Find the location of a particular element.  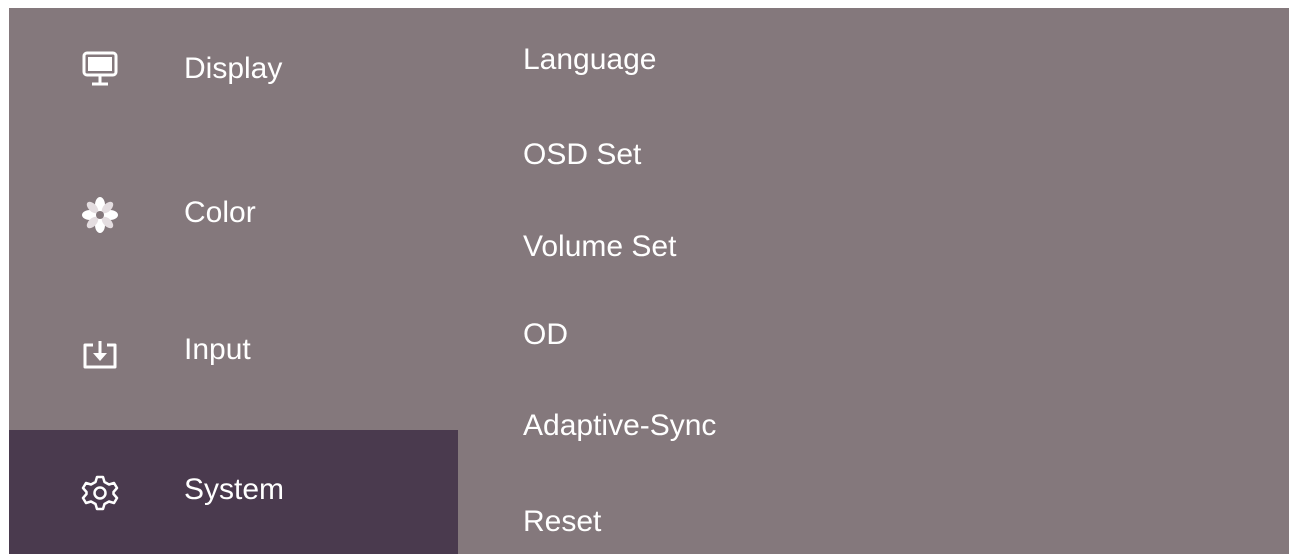

submenu-item-osd-set: OSD Set is located at coordinates (582, 155).